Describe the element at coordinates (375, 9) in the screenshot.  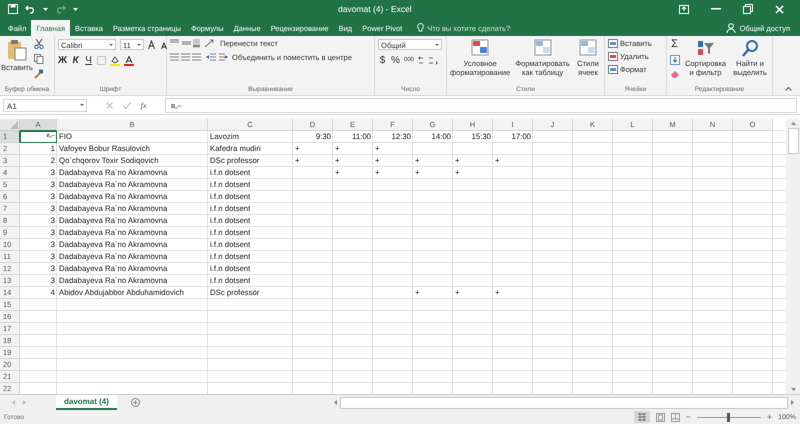
I see `window-title: davomat (4) - Excel` at that location.